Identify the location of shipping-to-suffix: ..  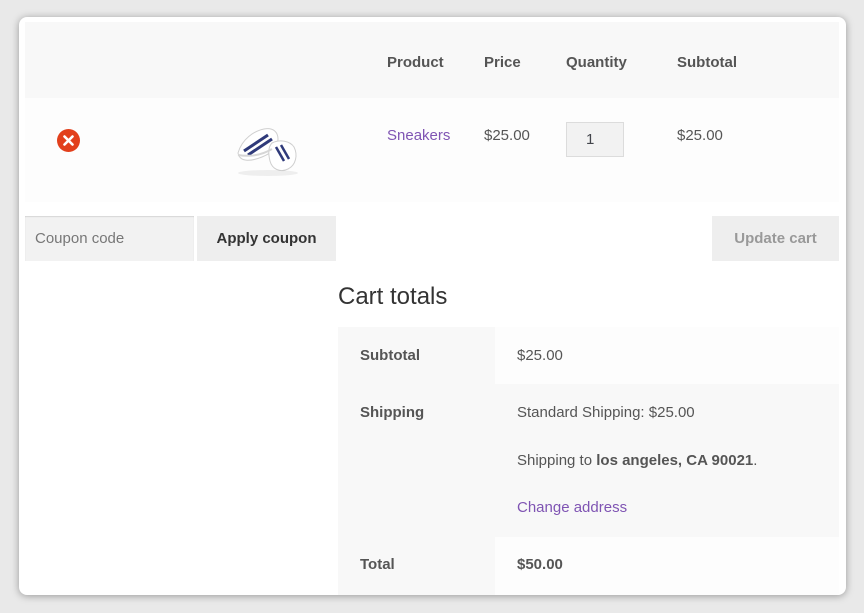
(755, 460).